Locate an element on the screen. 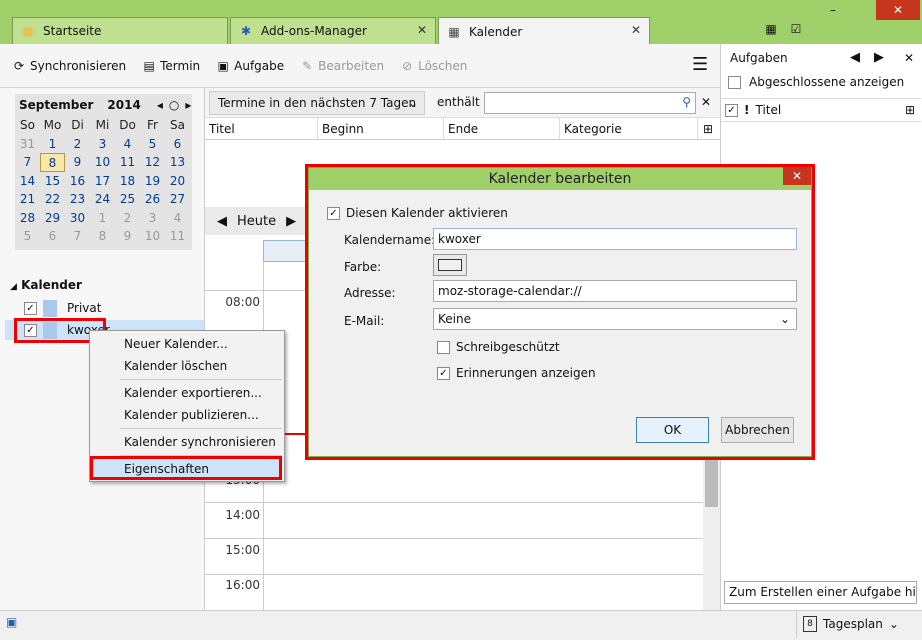 This screenshot has height=640, width=922. tab-kalender: ▦ Kalender ✕ is located at coordinates (544, 31).